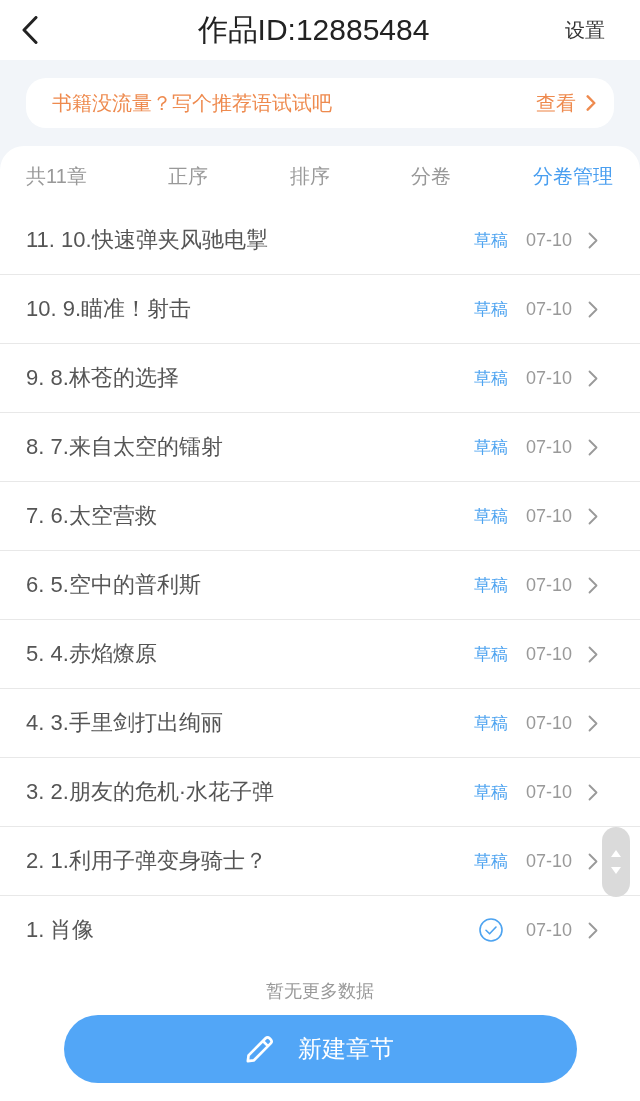 Image resolution: width=640 pixels, height=1101 pixels. Describe the element at coordinates (147, 240) in the screenshot. I see `chapter-title: 11. 10.快速弹夹风驰电掣` at that location.